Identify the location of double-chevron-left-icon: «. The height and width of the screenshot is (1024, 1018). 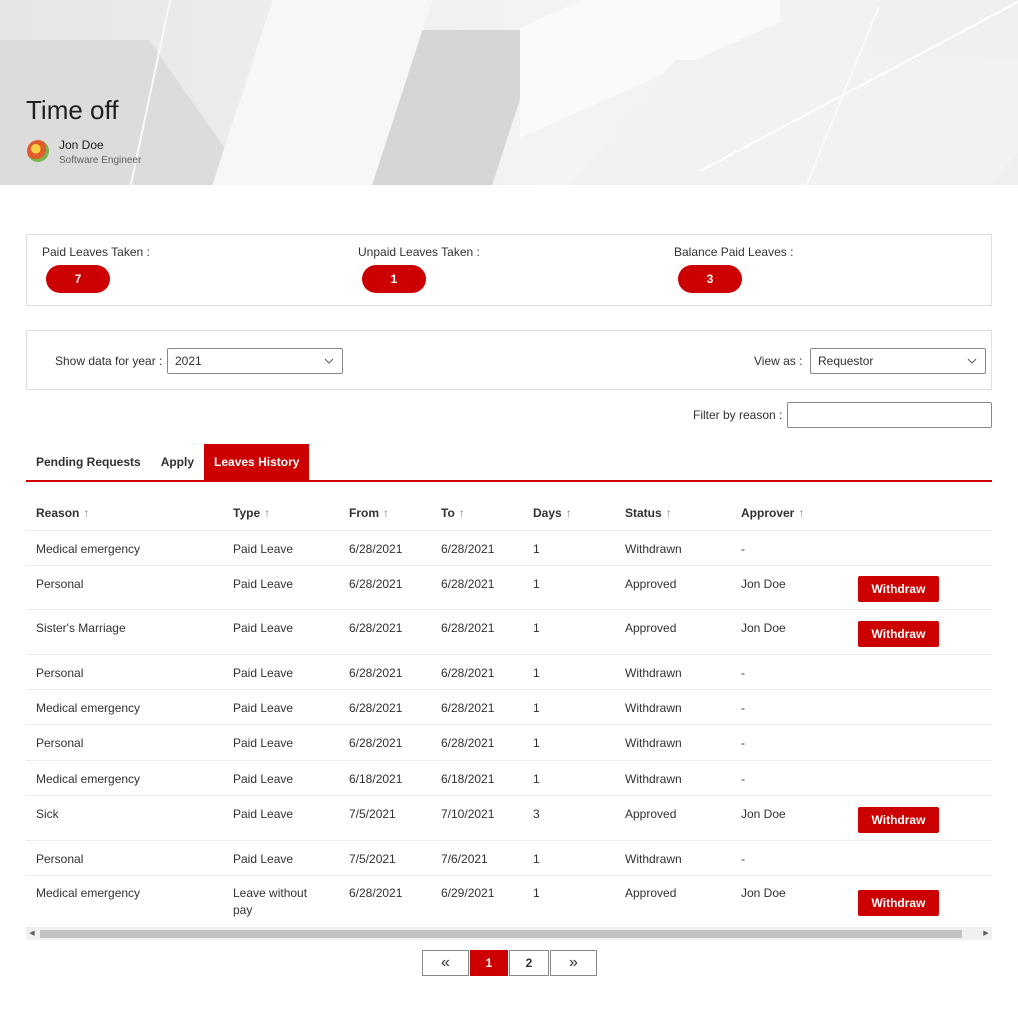
(445, 962).